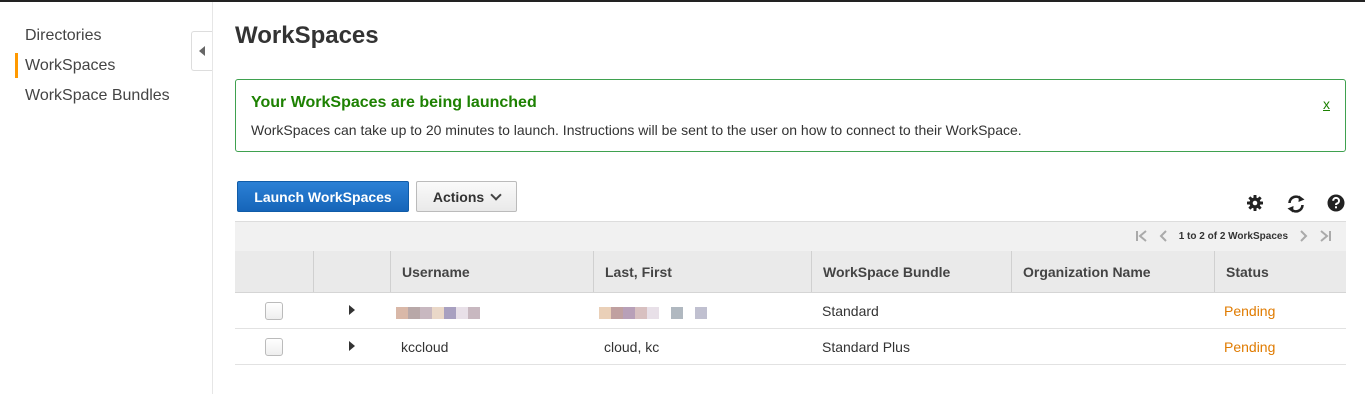  I want to click on column-header-select, so click(274, 271).